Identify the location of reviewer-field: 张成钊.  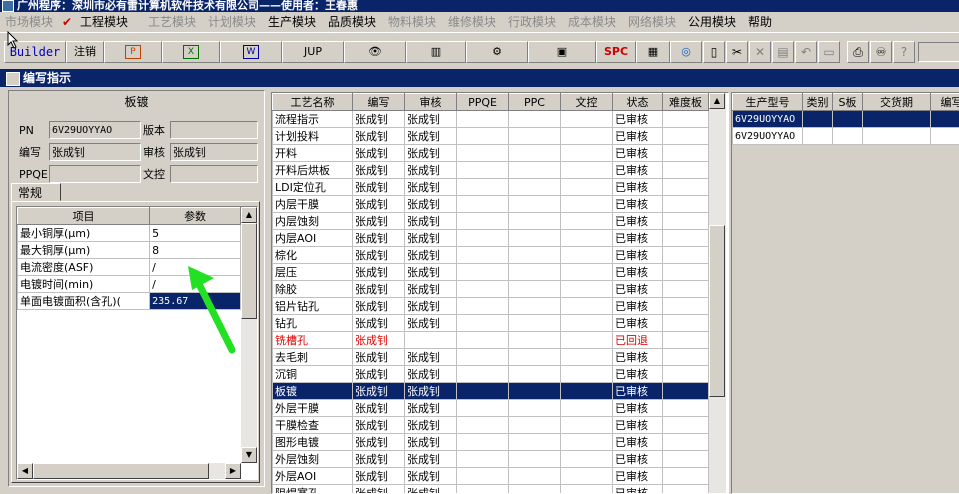
(214, 152).